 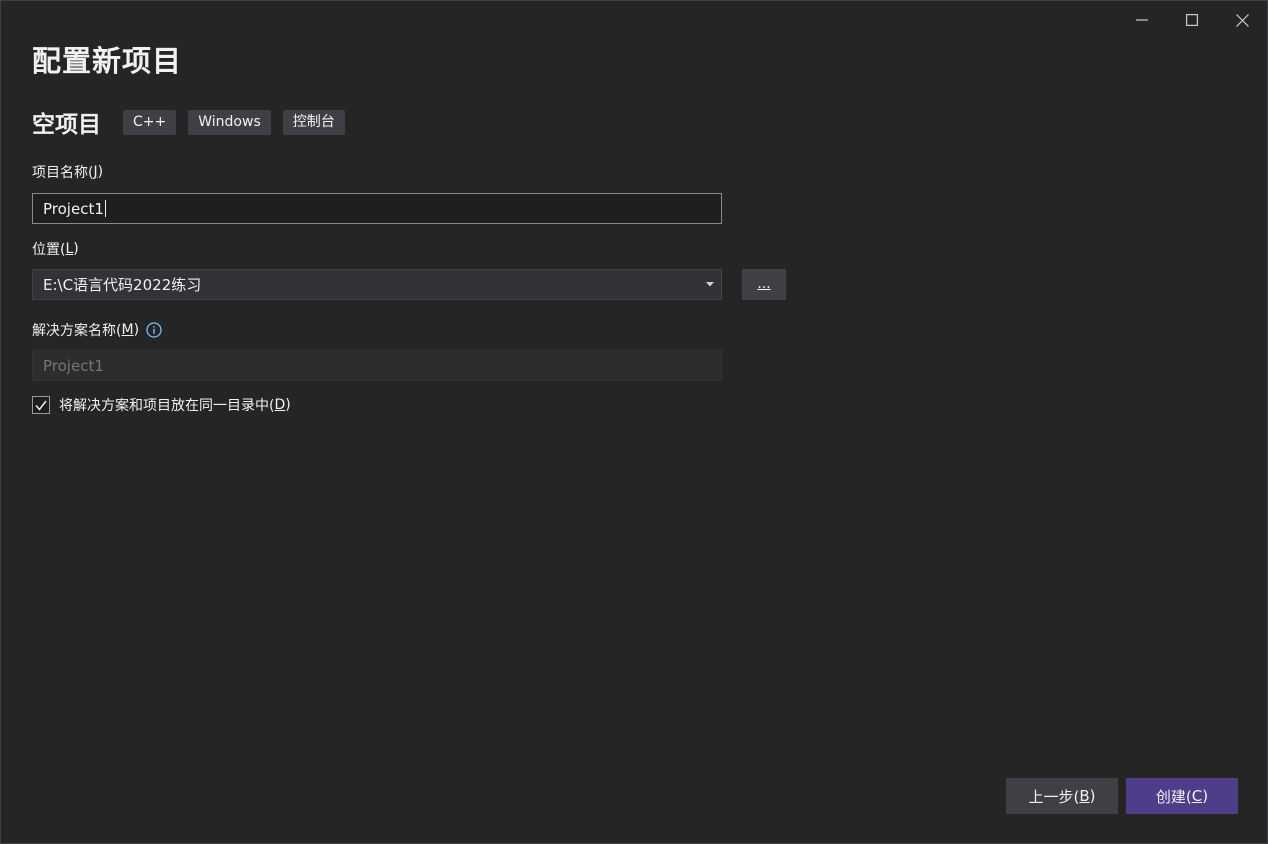 I want to click on back-accesskey: B, so click(x=1084, y=796).